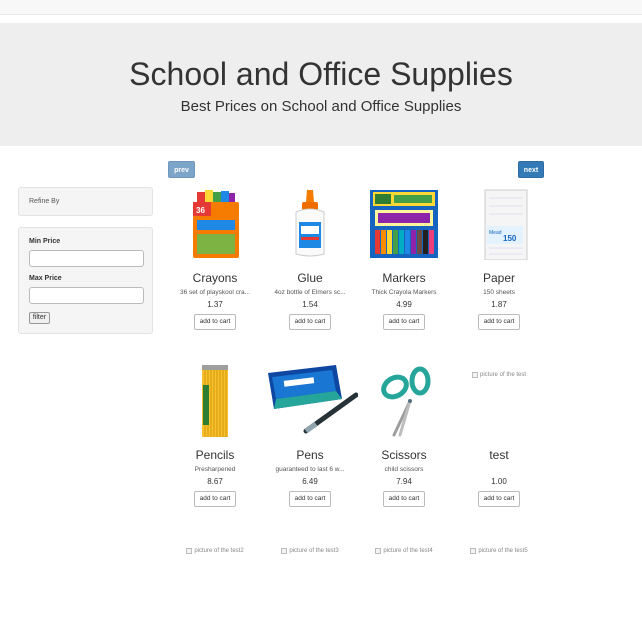  What do you see at coordinates (404, 292) in the screenshot?
I see `product-description: Thick Crayola Markers` at bounding box center [404, 292].